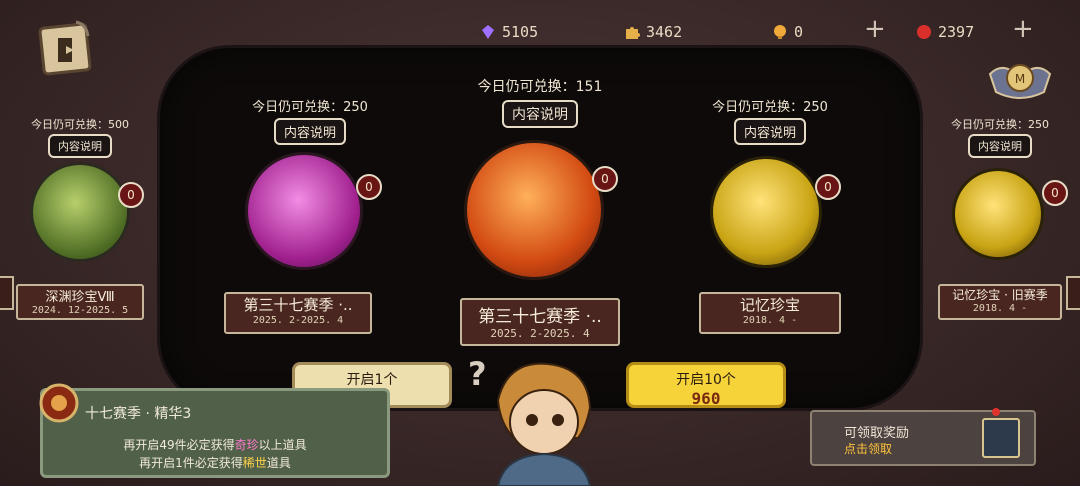 This screenshot has width=1080, height=486. I want to click on resource-crystal: 5105, so click(509, 32).